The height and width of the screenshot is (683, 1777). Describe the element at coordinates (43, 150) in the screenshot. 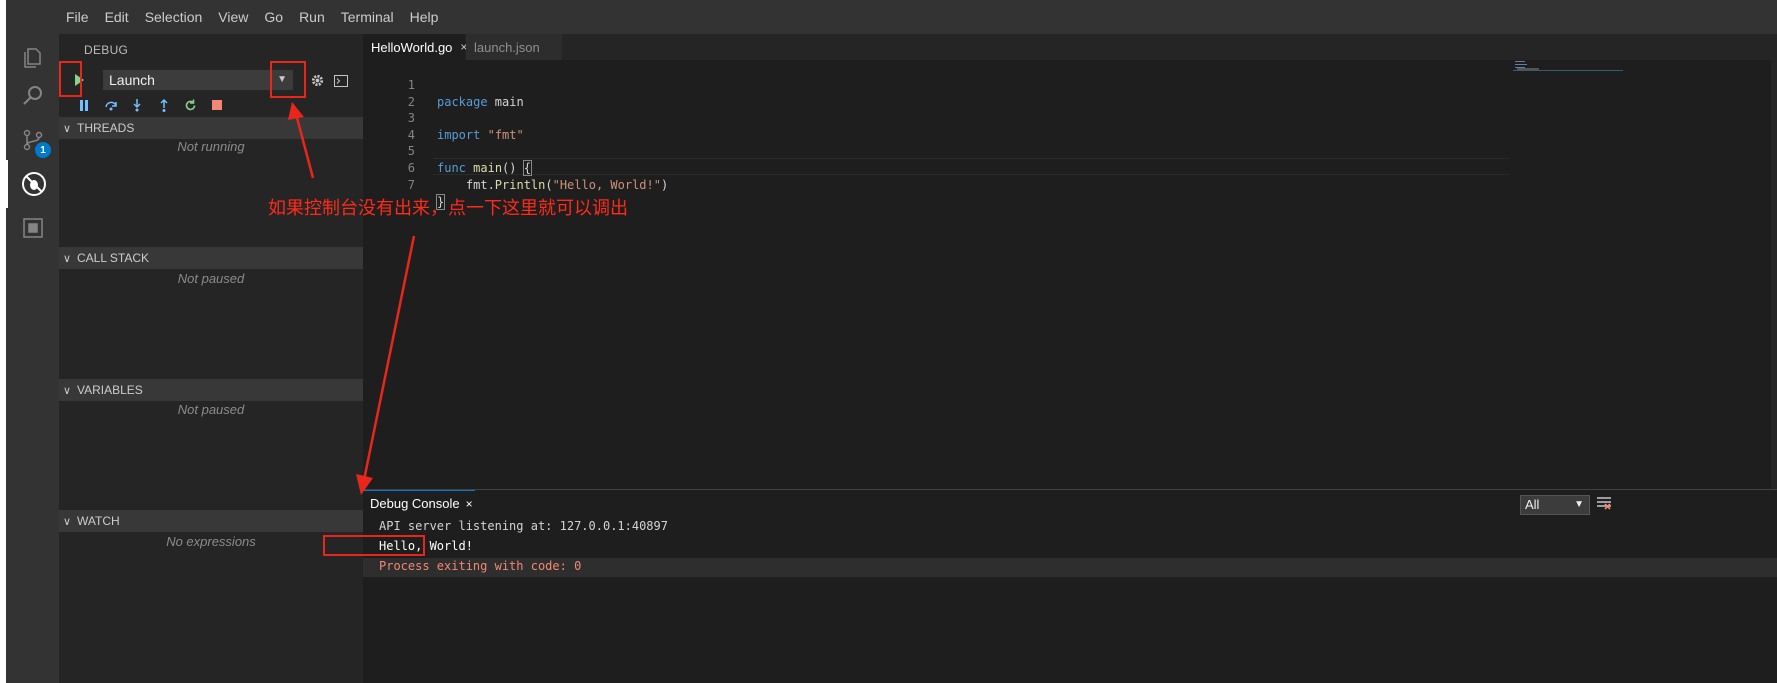

I see `scm-badge: 1` at that location.